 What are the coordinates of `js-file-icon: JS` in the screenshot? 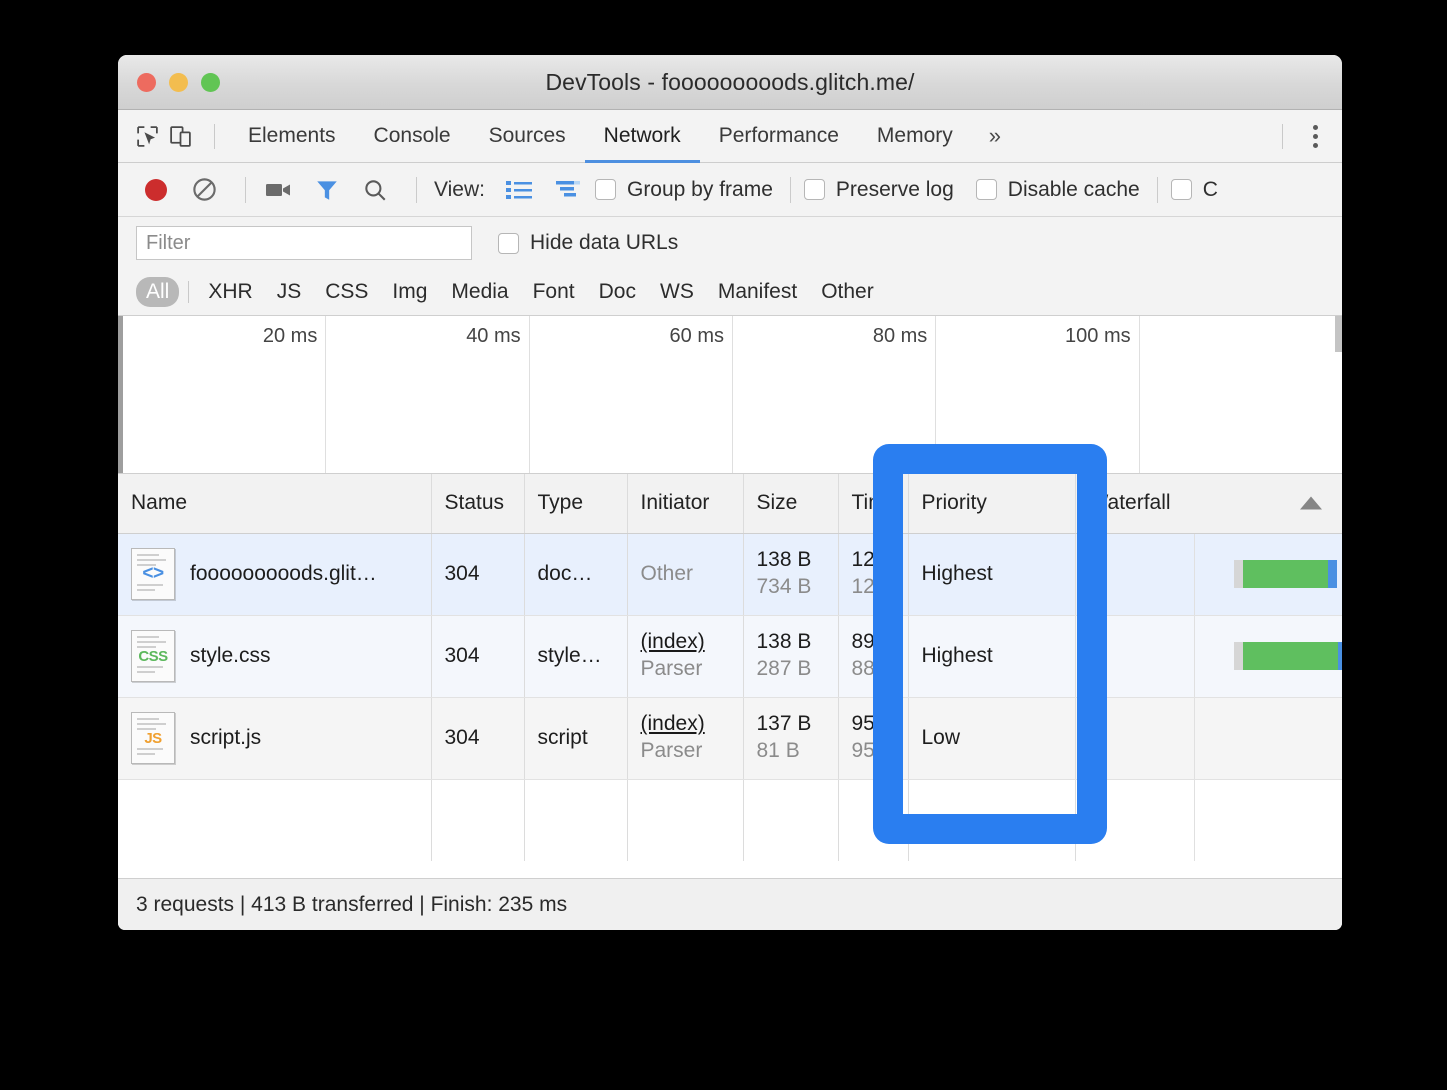 It's located at (153, 738).